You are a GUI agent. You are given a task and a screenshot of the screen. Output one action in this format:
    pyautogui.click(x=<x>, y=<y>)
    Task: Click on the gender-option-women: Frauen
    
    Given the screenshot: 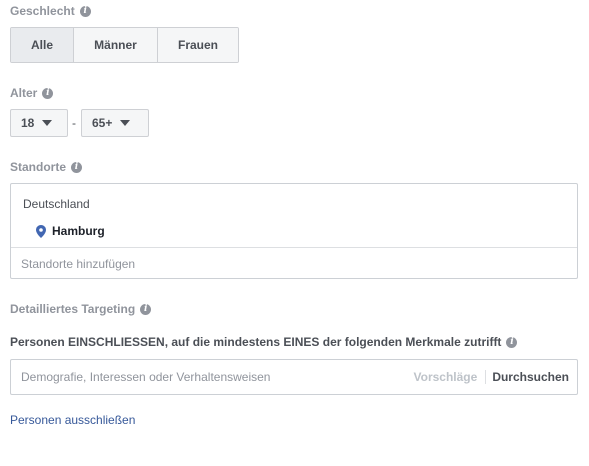 What is the action you would take?
    pyautogui.click(x=198, y=45)
    